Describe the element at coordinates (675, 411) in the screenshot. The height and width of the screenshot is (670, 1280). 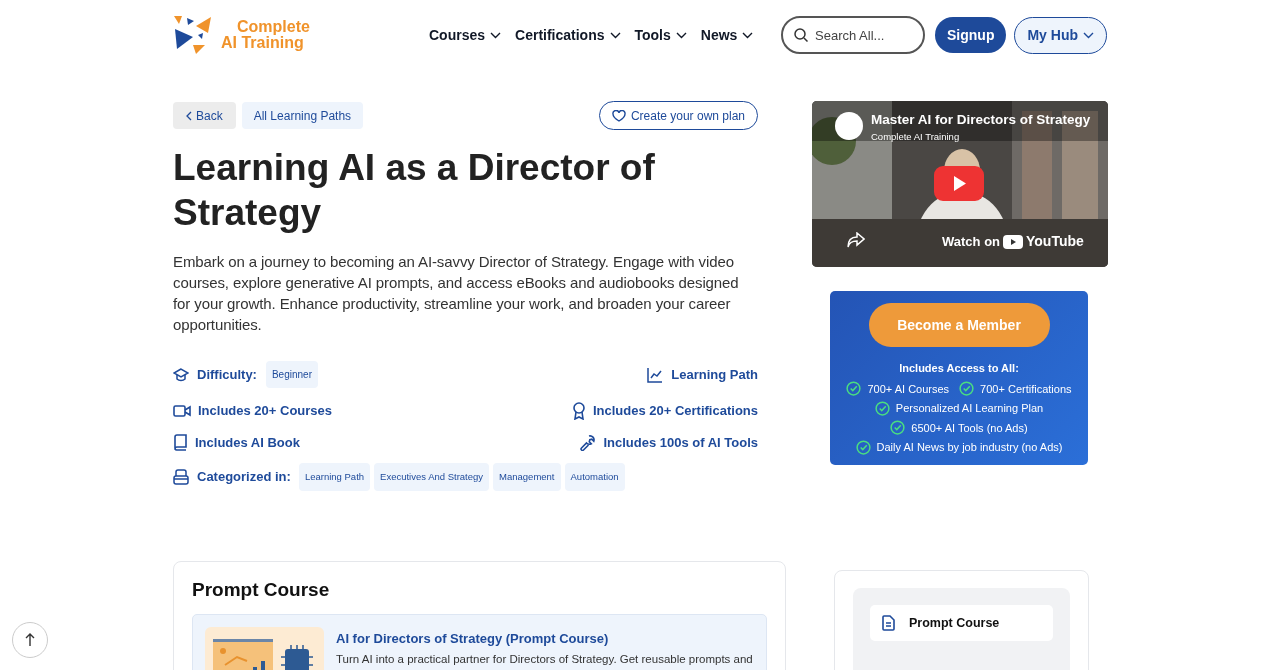
I see `feature-text: Includes 20+ Certifications` at that location.